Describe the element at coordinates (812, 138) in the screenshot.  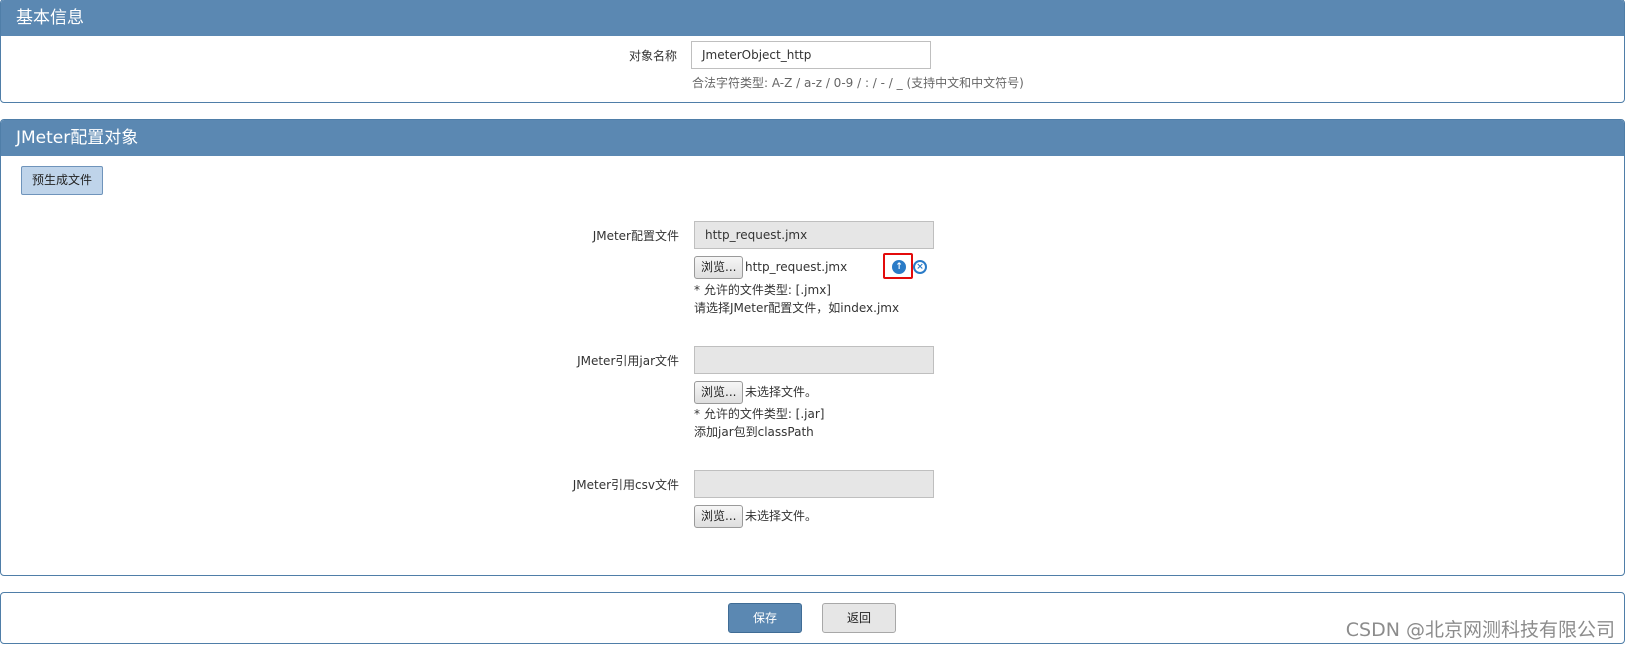
I see `jmeter-config-header: JMeter配置对象` at that location.